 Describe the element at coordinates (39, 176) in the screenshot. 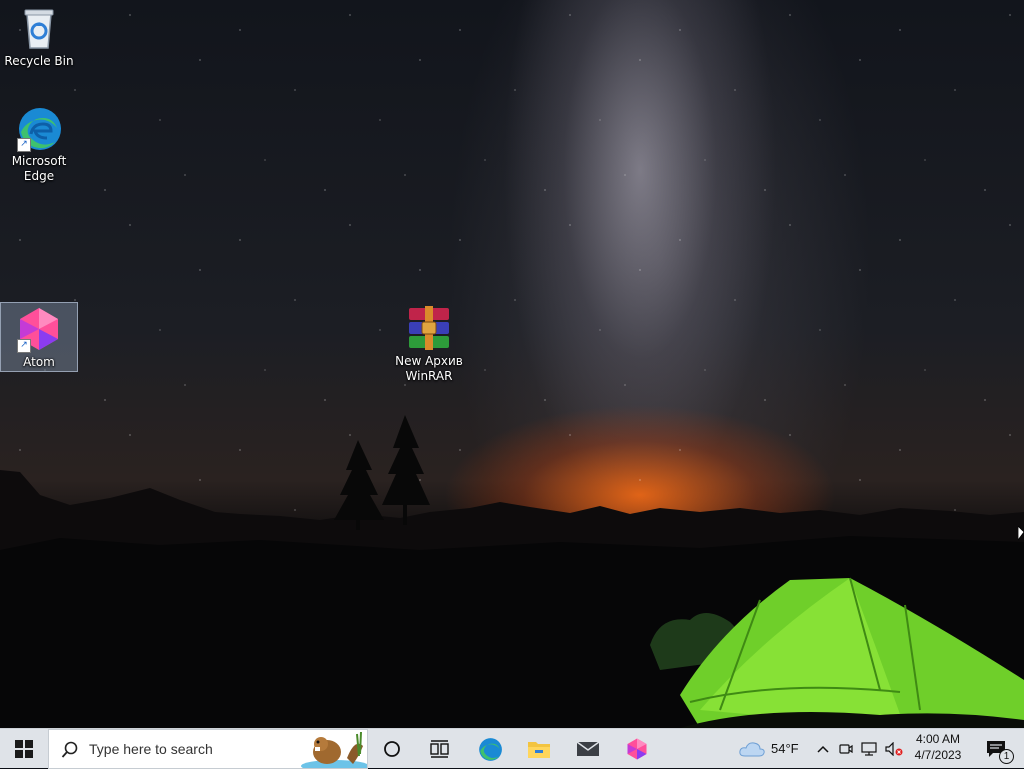

I see `label-line-2: Edge` at that location.